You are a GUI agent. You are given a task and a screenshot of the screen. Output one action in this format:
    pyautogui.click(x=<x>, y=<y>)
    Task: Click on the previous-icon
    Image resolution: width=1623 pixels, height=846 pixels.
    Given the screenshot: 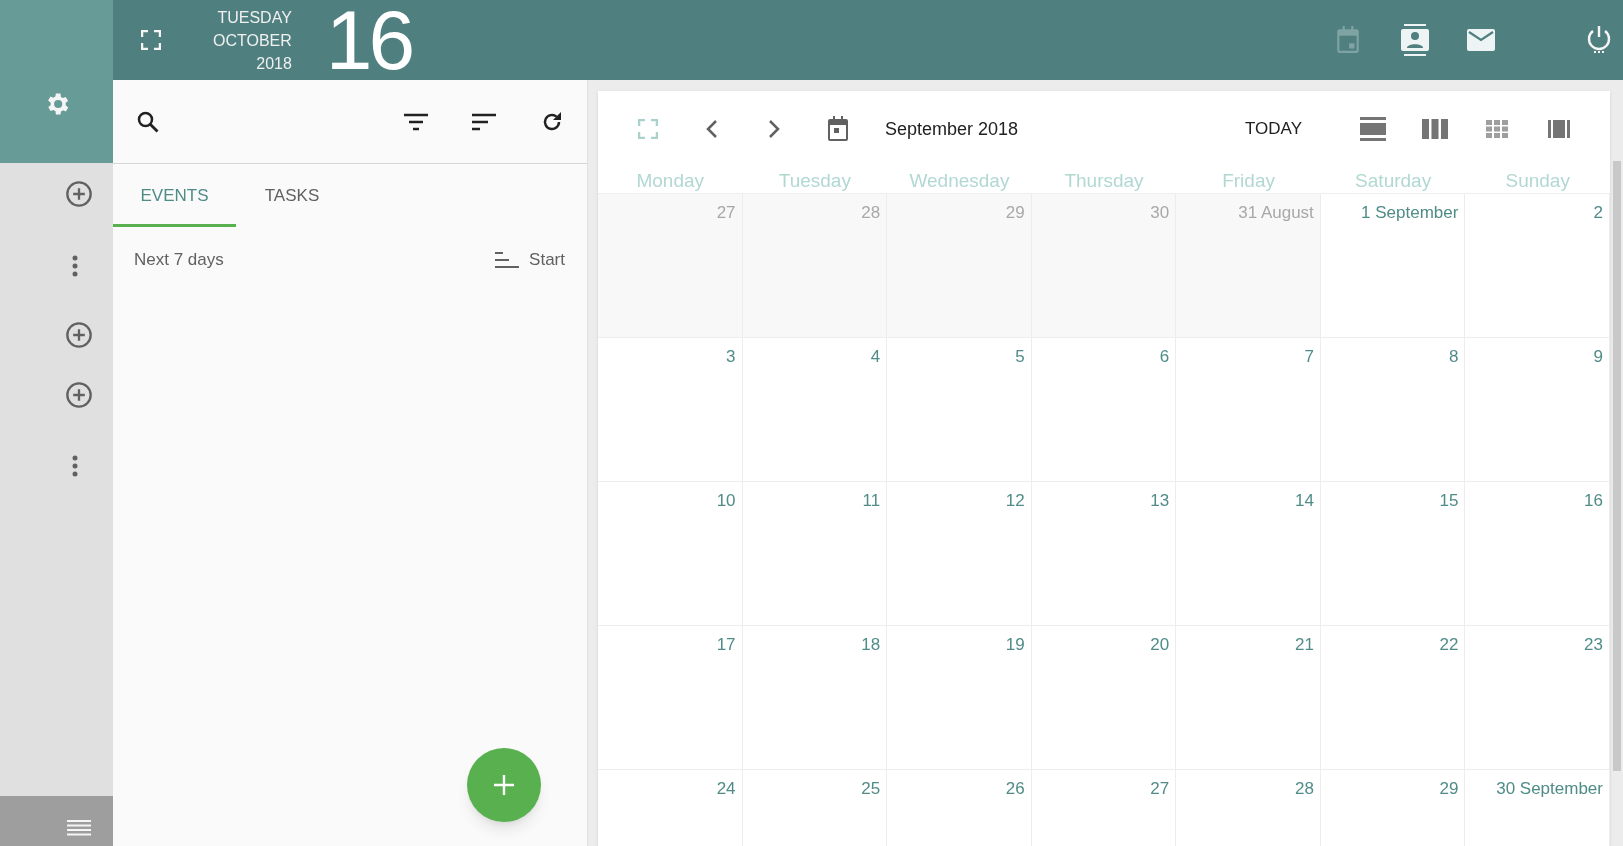 What is the action you would take?
    pyautogui.click(x=712, y=129)
    